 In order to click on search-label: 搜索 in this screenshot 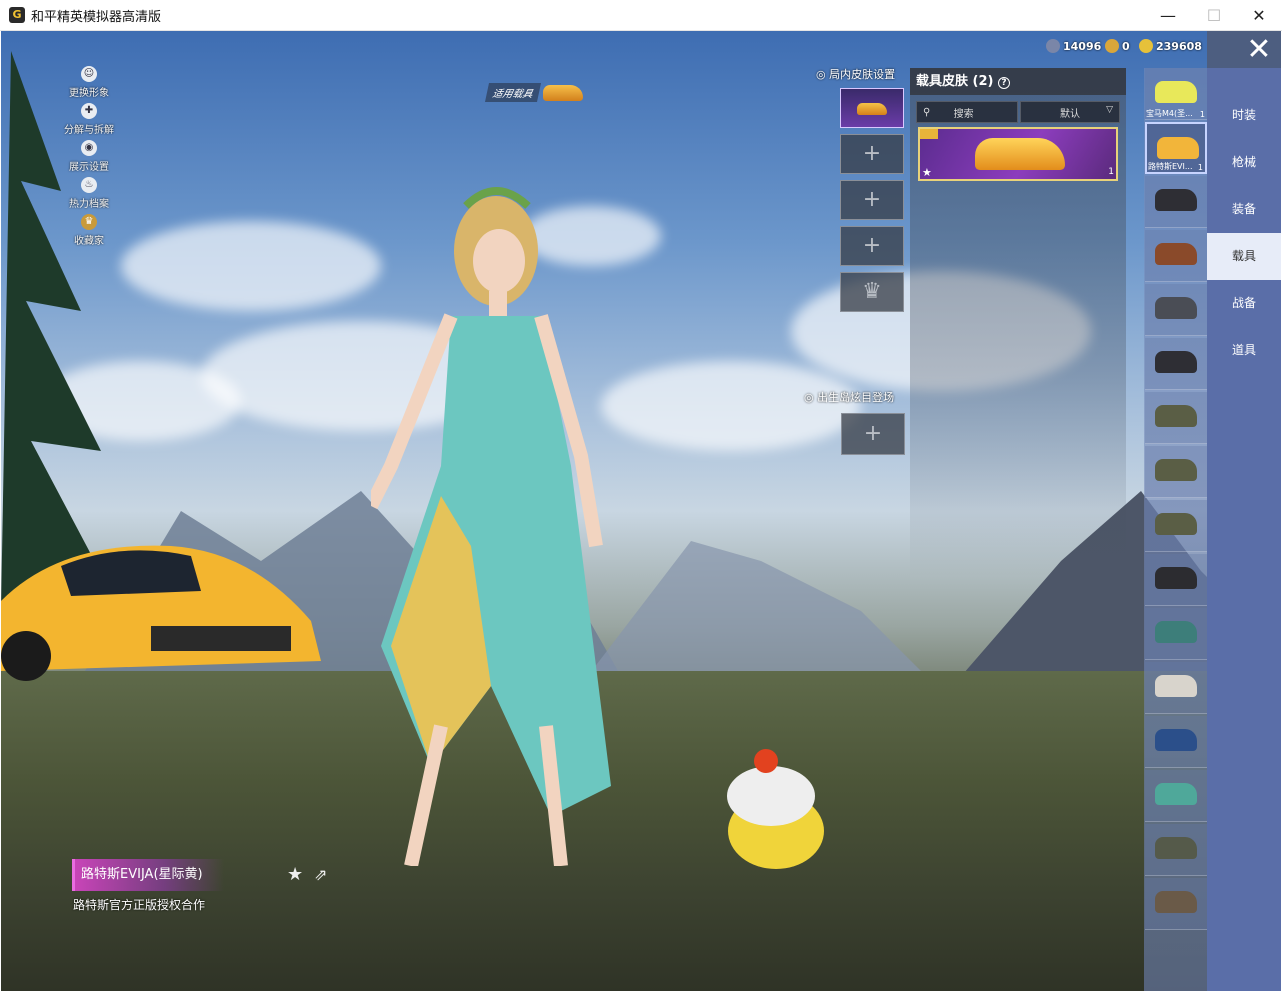, I will do `click(963, 114)`.